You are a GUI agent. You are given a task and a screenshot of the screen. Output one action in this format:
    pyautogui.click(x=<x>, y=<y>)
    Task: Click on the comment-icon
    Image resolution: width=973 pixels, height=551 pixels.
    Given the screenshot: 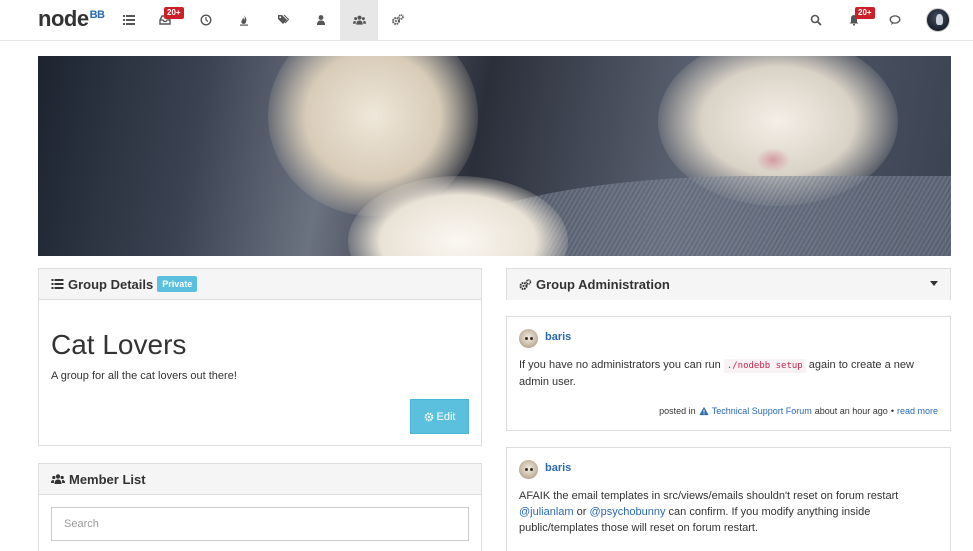 What is the action you would take?
    pyautogui.click(x=895, y=20)
    